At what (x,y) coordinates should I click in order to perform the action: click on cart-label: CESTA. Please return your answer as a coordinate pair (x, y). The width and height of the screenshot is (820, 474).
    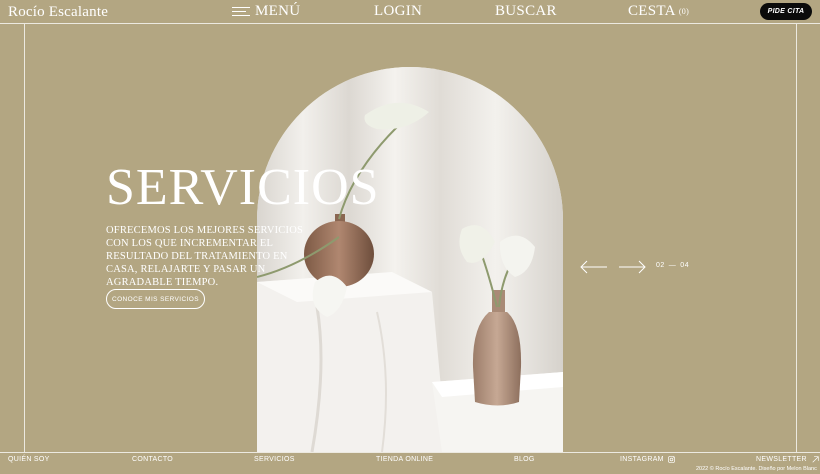
    Looking at the image, I should click on (652, 11).